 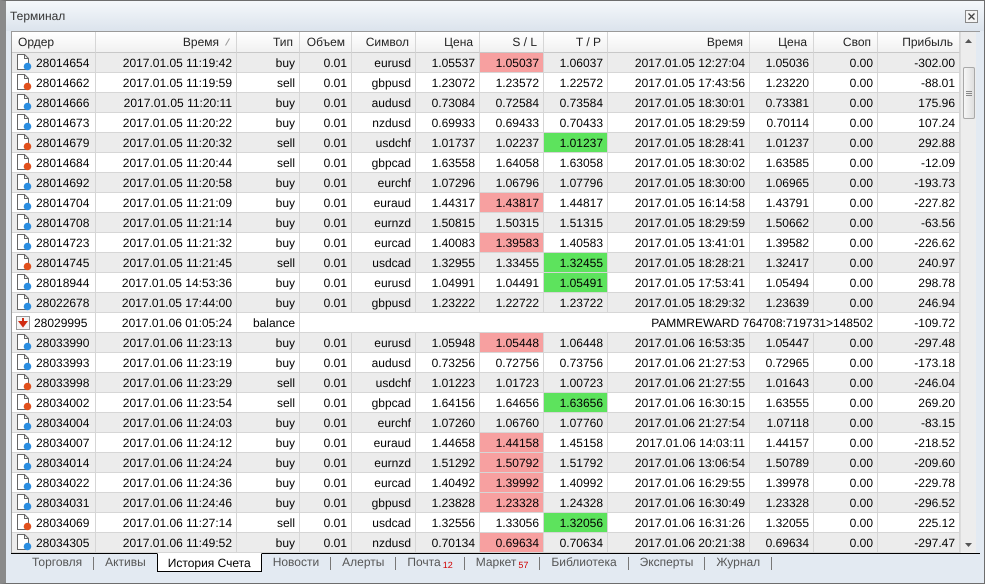 I want to click on table-cell: 0.69634, so click(x=782, y=543).